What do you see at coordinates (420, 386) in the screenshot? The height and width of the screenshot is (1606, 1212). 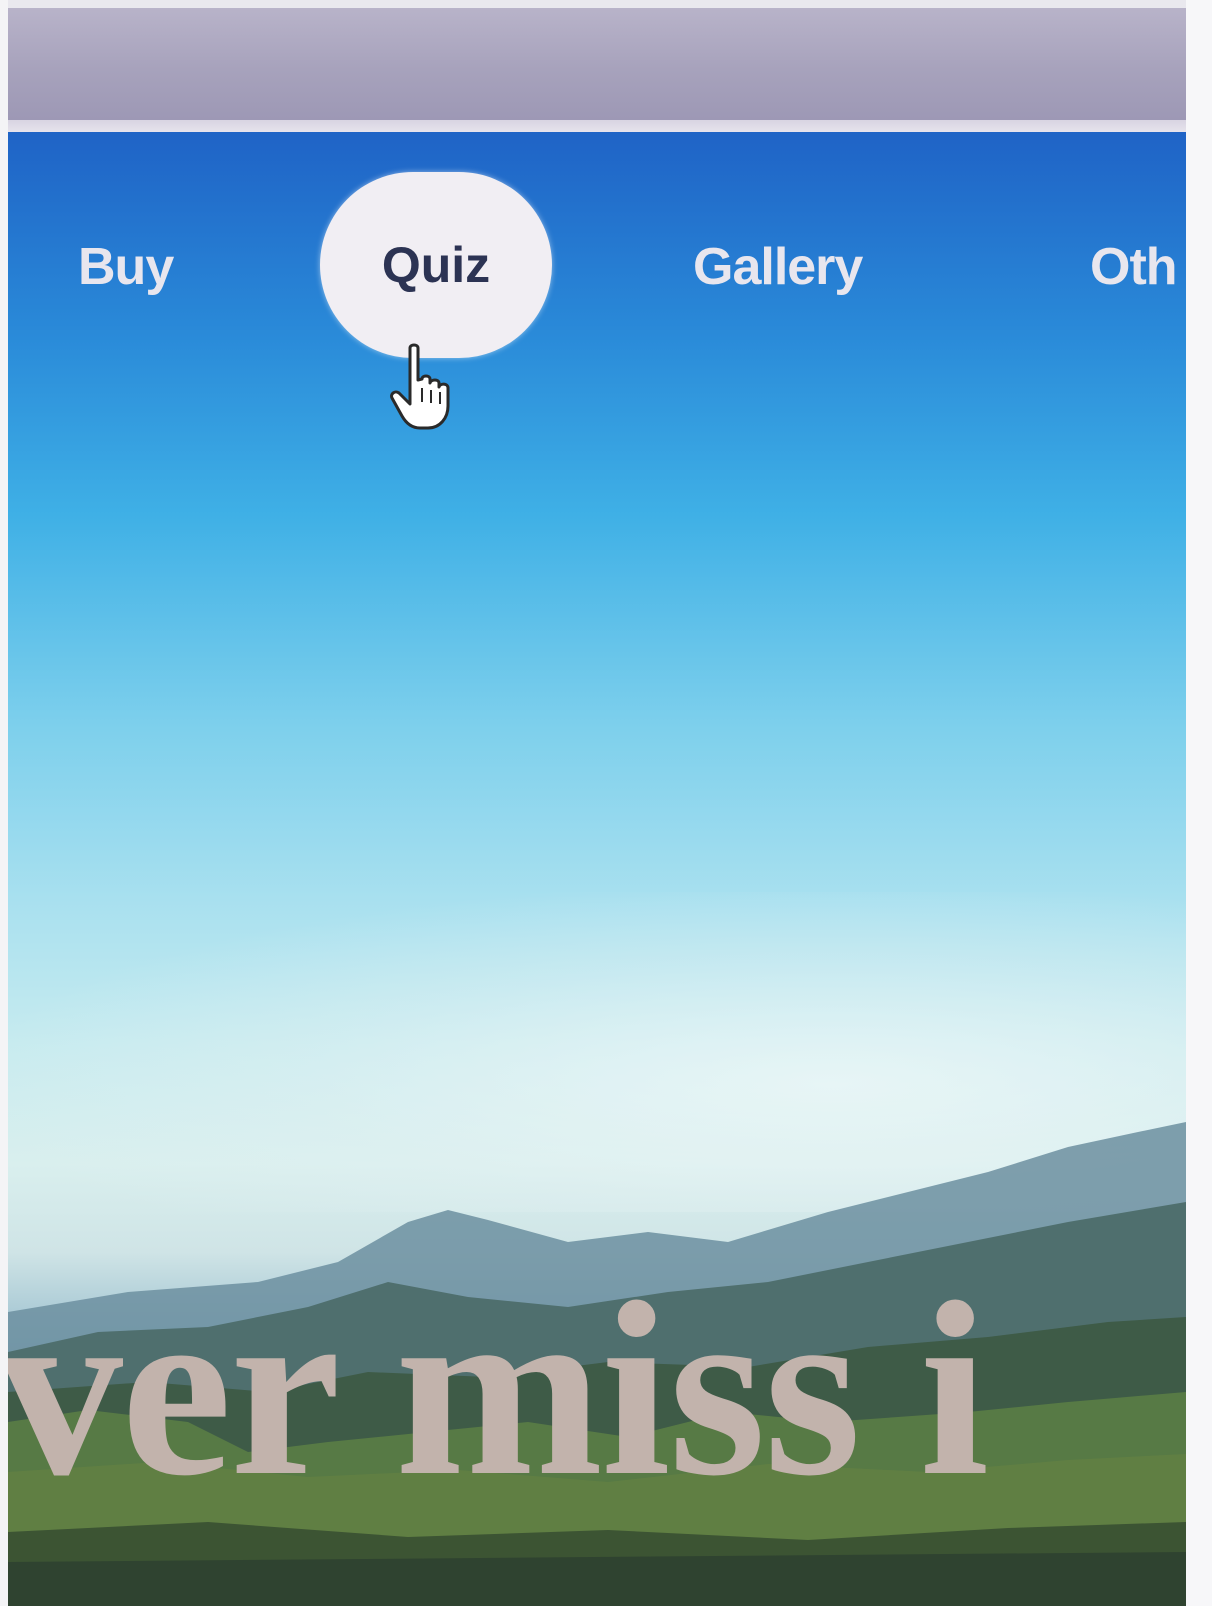 I see `hand-pointer-icon` at bounding box center [420, 386].